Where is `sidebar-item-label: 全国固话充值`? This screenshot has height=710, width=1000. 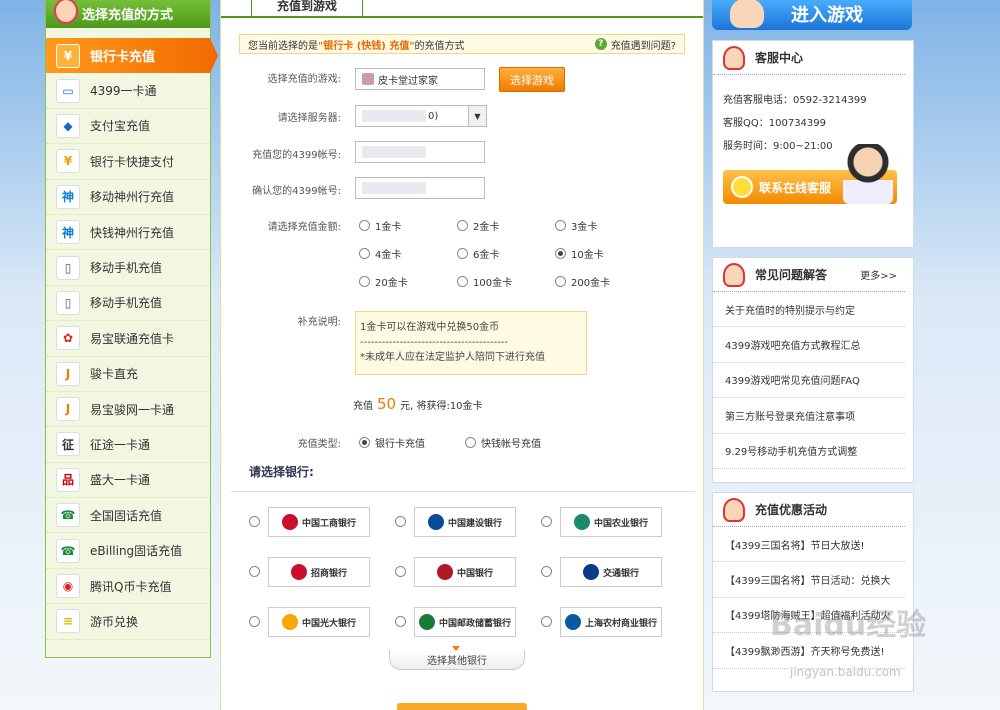 sidebar-item-label: 全国固话充值 is located at coordinates (126, 515).